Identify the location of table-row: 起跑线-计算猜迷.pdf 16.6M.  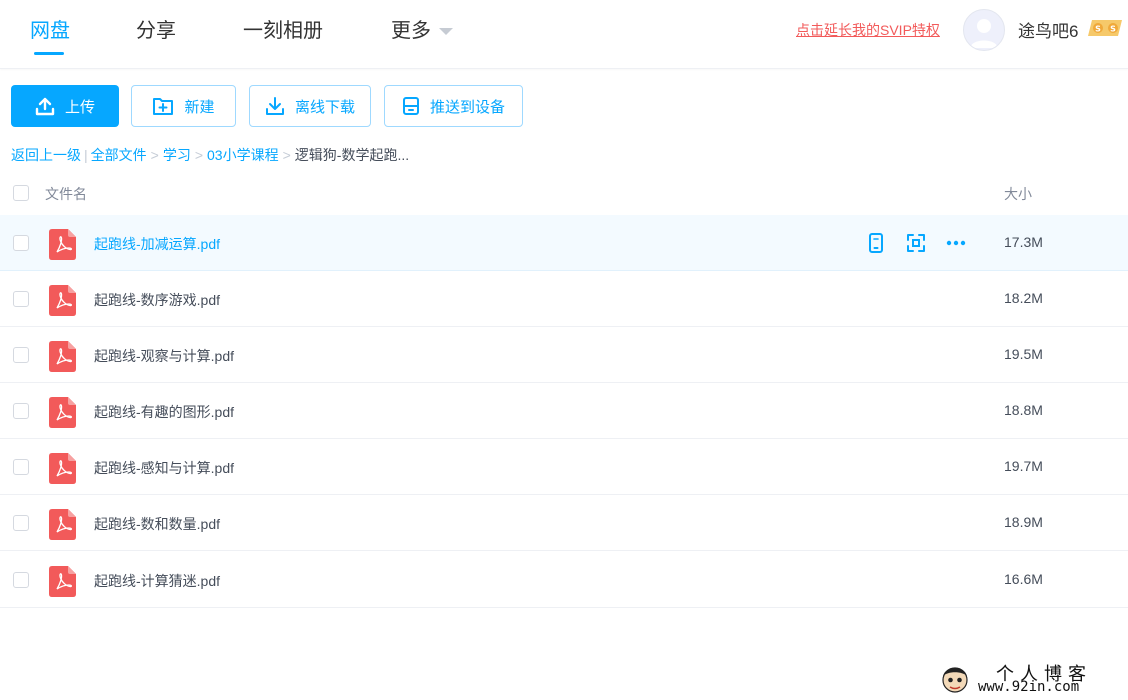
(564, 580).